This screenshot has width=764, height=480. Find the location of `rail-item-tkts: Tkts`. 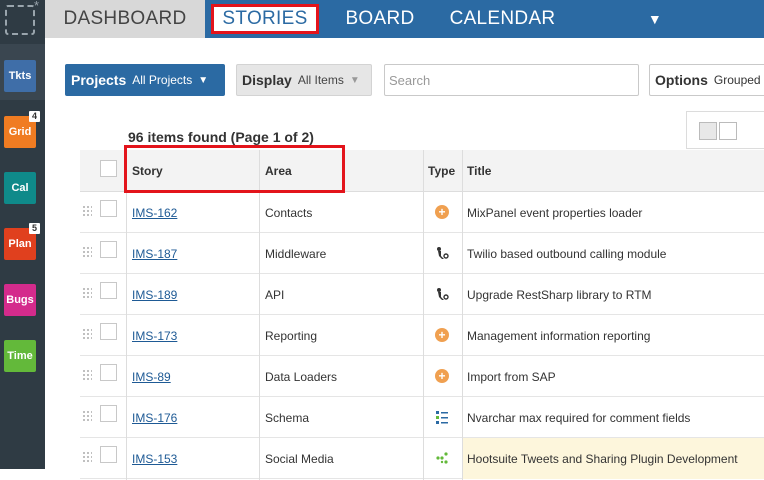

rail-item-tkts: Tkts is located at coordinates (20, 76).